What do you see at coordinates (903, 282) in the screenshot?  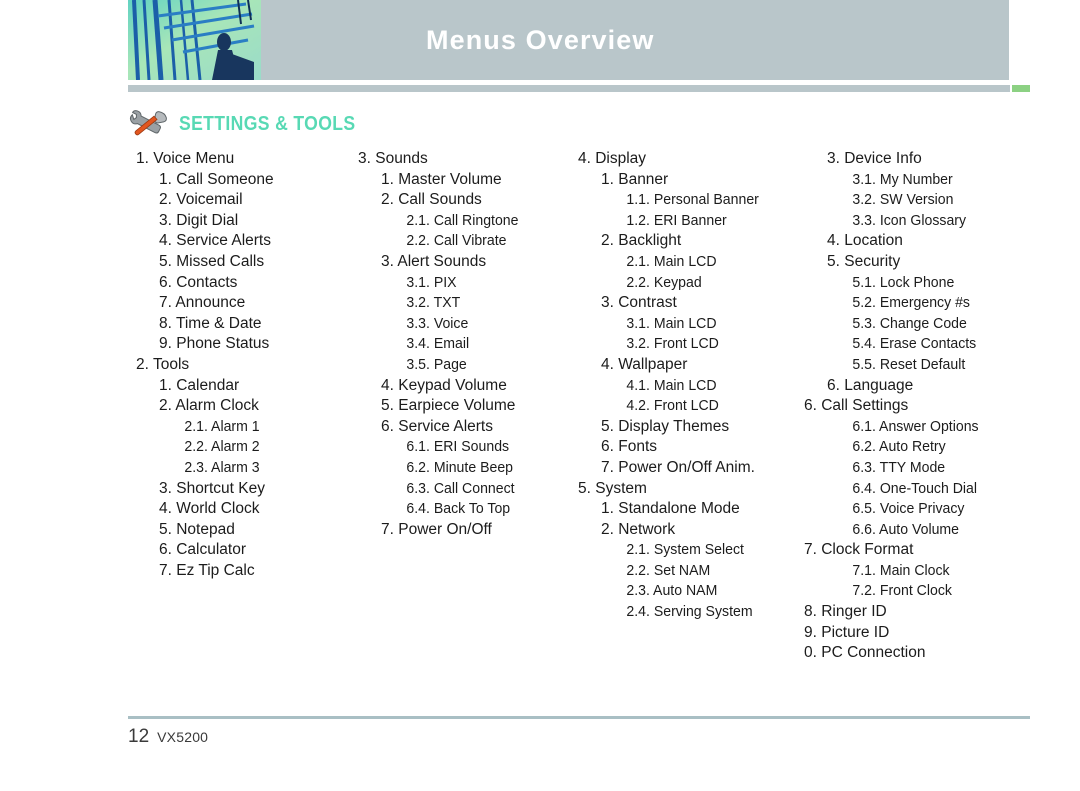 I see `menu-item: 5.1. Lock Phone` at bounding box center [903, 282].